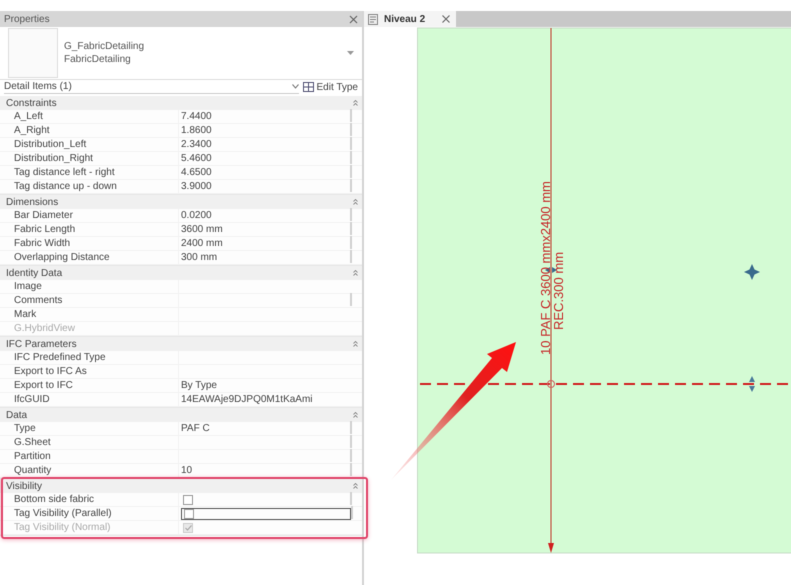 The height and width of the screenshot is (585, 791). I want to click on property-row: Image, so click(181, 287).